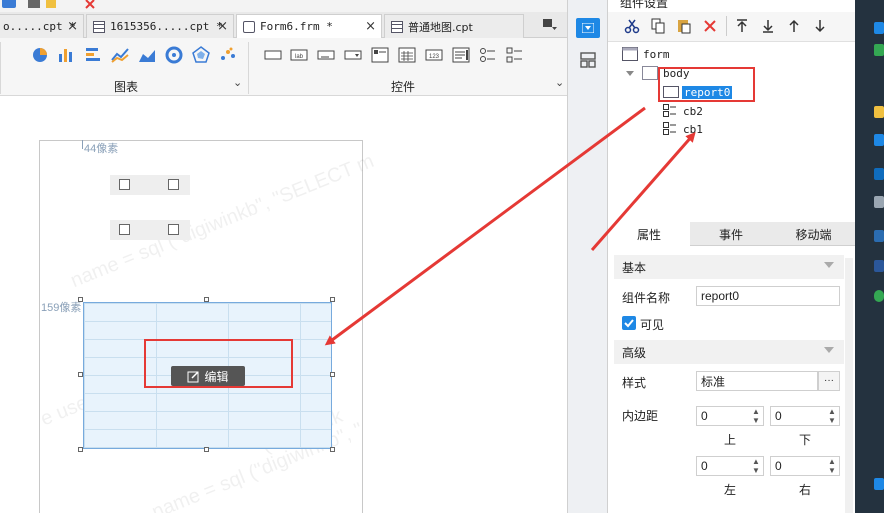  I want to click on tab-properties: 属性, so click(649, 234).